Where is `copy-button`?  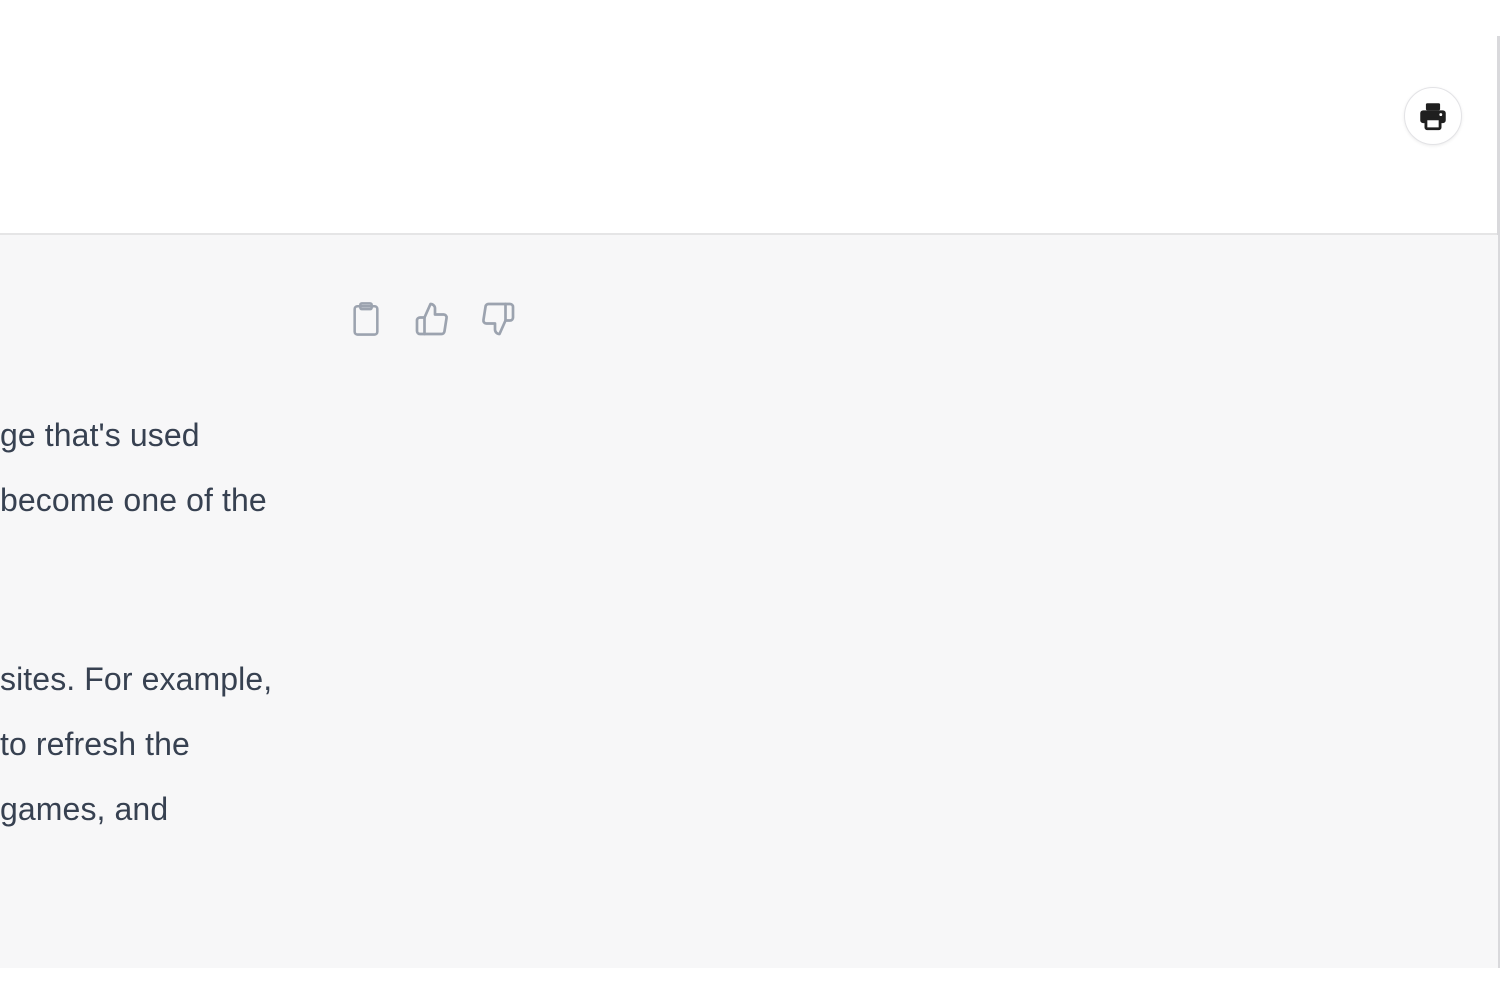
copy-button is located at coordinates (366, 319).